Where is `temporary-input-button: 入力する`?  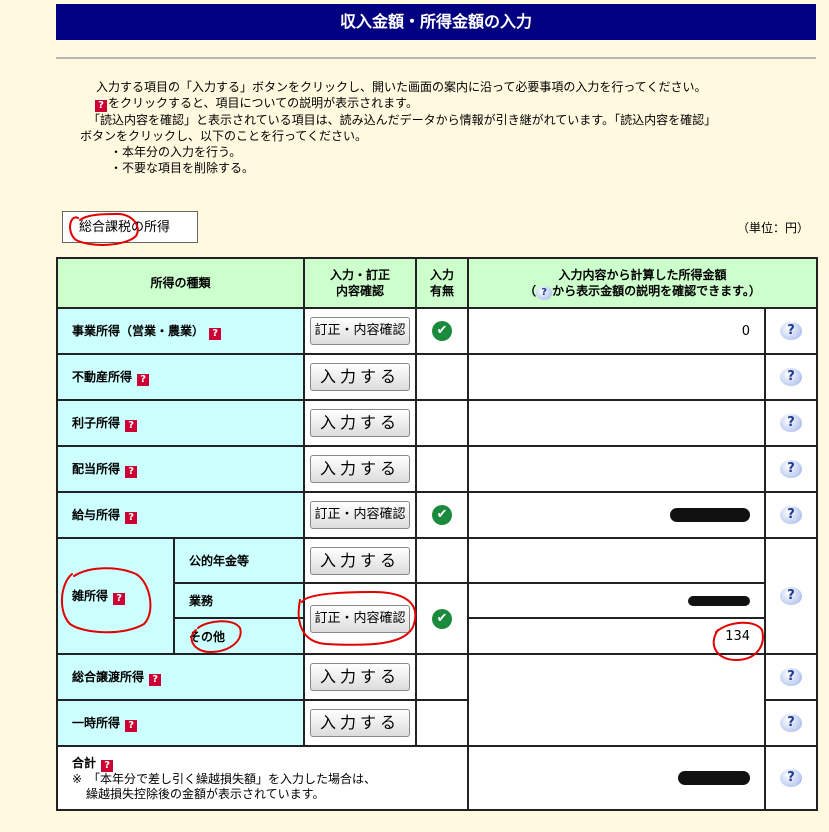
temporary-input-button: 入力する is located at coordinates (360, 723).